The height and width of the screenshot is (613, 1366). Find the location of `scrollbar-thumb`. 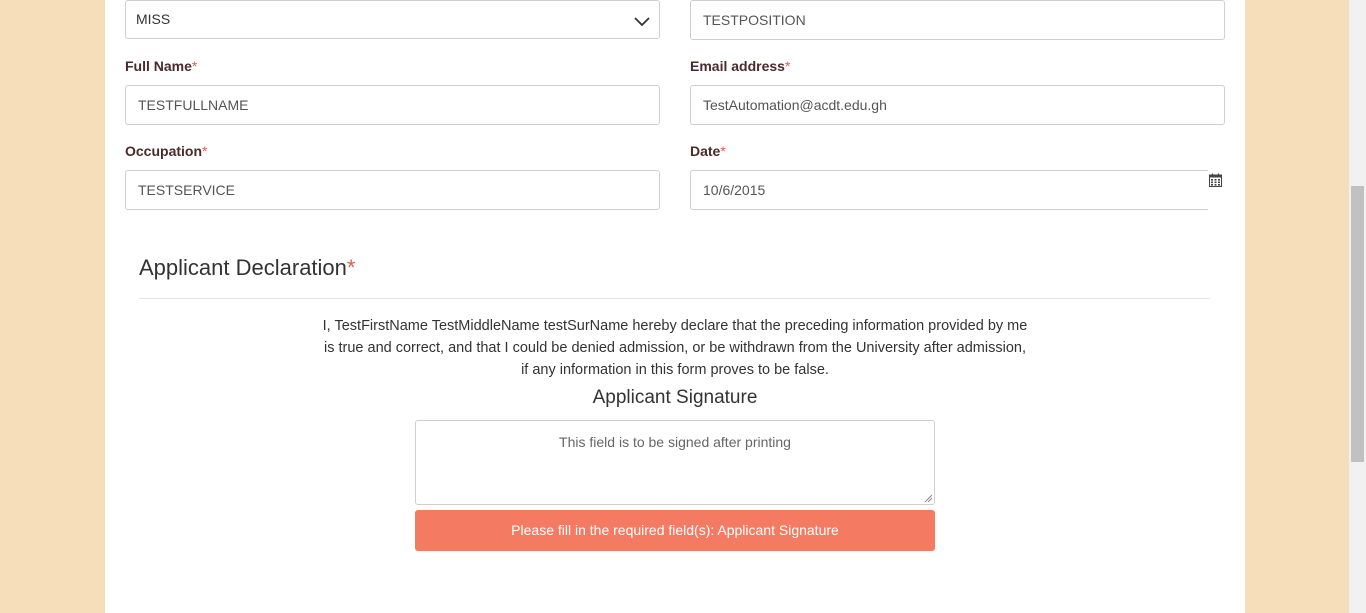

scrollbar-thumb is located at coordinates (1357, 324).